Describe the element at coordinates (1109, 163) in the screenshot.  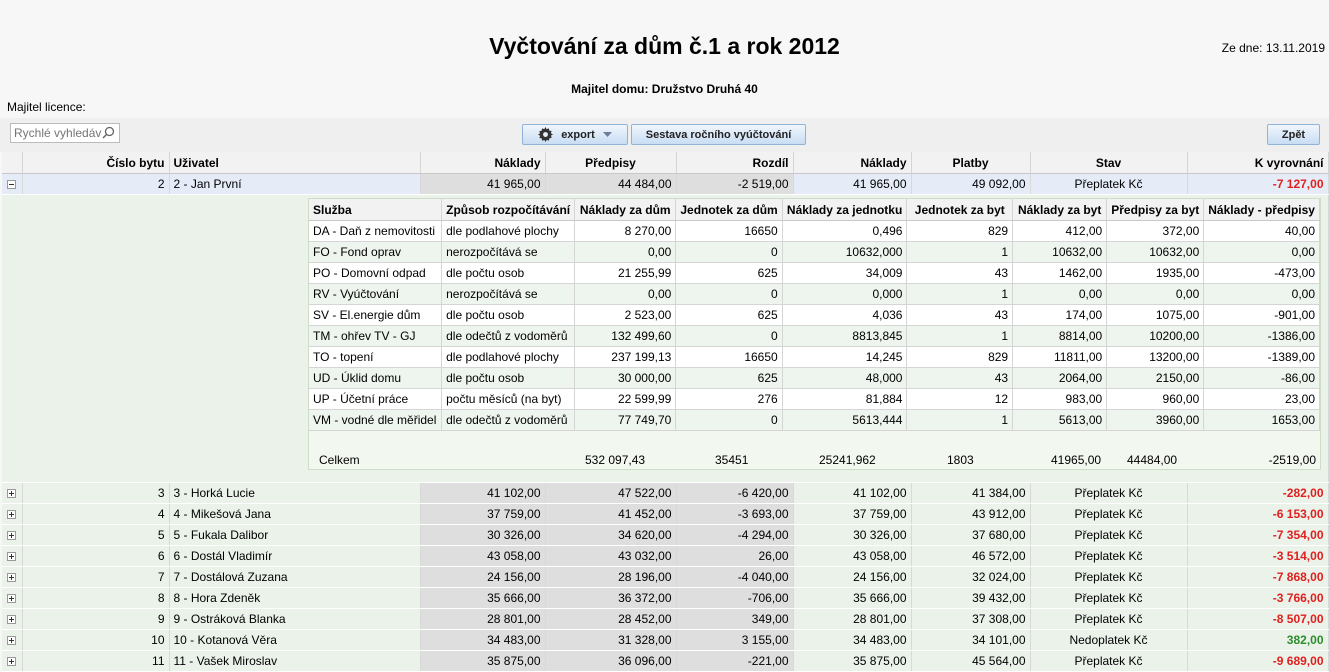
I see `col-state: Stav` at that location.